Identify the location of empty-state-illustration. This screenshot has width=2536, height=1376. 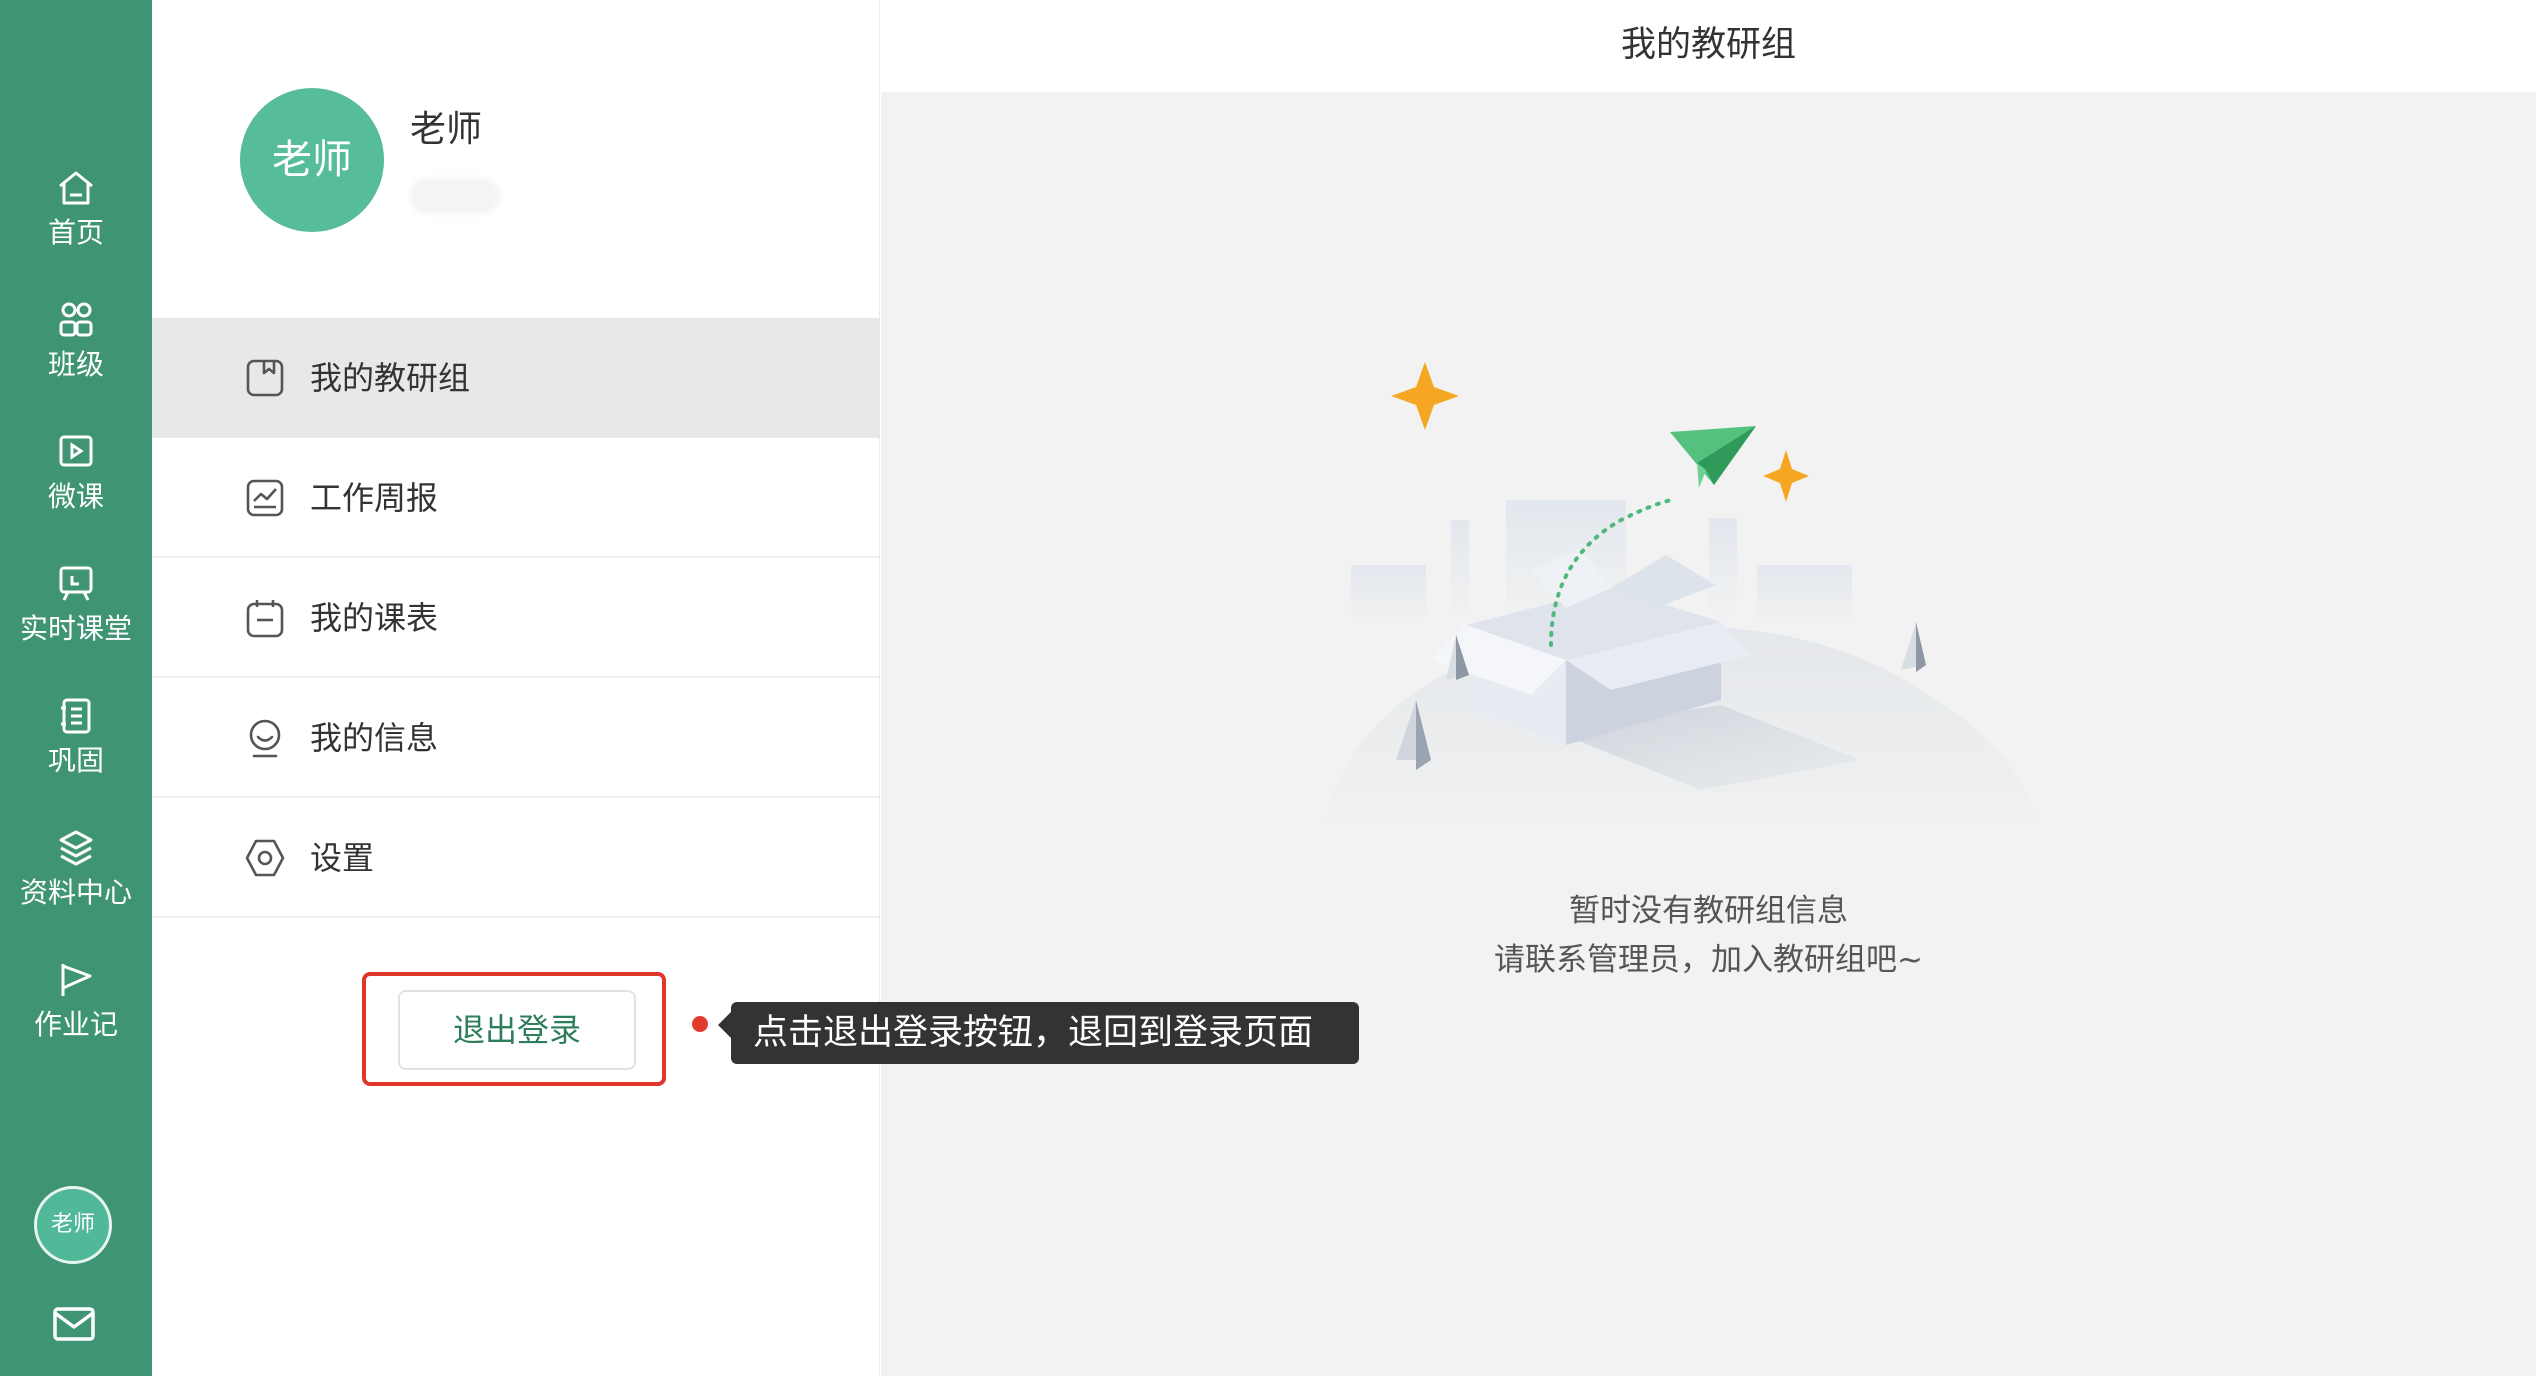
(1681, 596).